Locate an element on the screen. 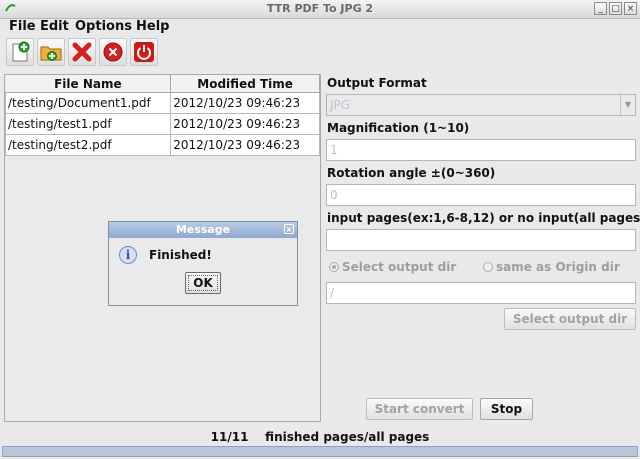 This screenshot has height=459, width=640. add-file-button is located at coordinates (20, 52).